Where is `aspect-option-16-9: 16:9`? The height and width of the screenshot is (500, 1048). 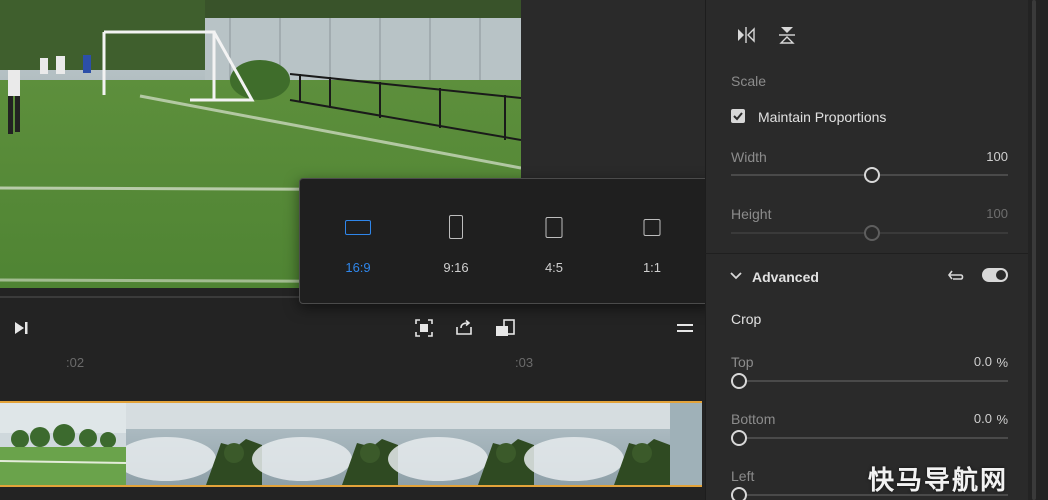
aspect-option-16-9: 16:9 is located at coordinates (358, 241).